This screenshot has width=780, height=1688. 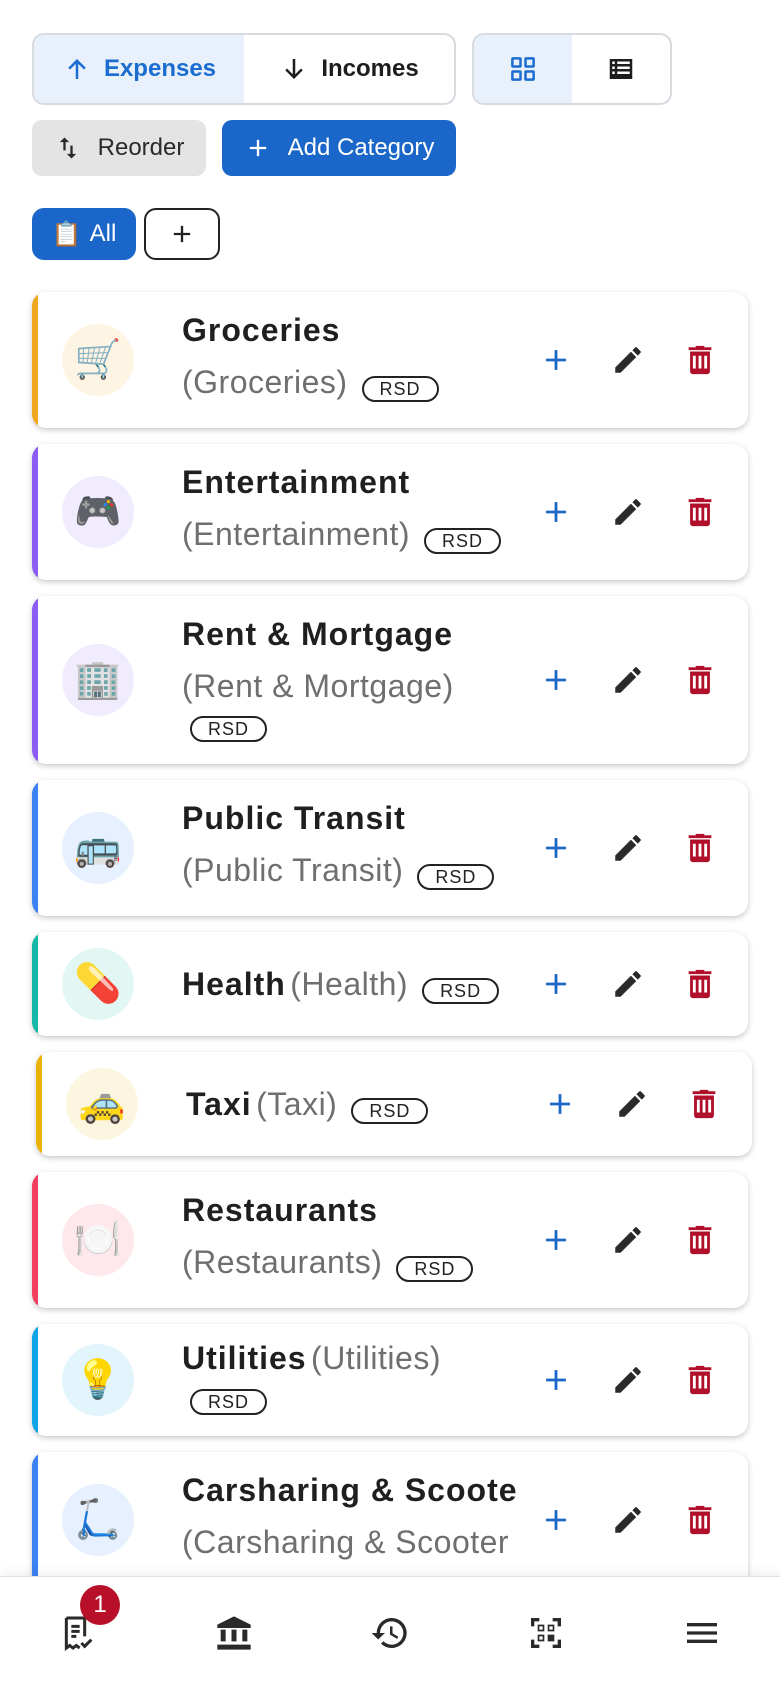 What do you see at coordinates (523, 69) in the screenshot?
I see `grid-view-button` at bounding box center [523, 69].